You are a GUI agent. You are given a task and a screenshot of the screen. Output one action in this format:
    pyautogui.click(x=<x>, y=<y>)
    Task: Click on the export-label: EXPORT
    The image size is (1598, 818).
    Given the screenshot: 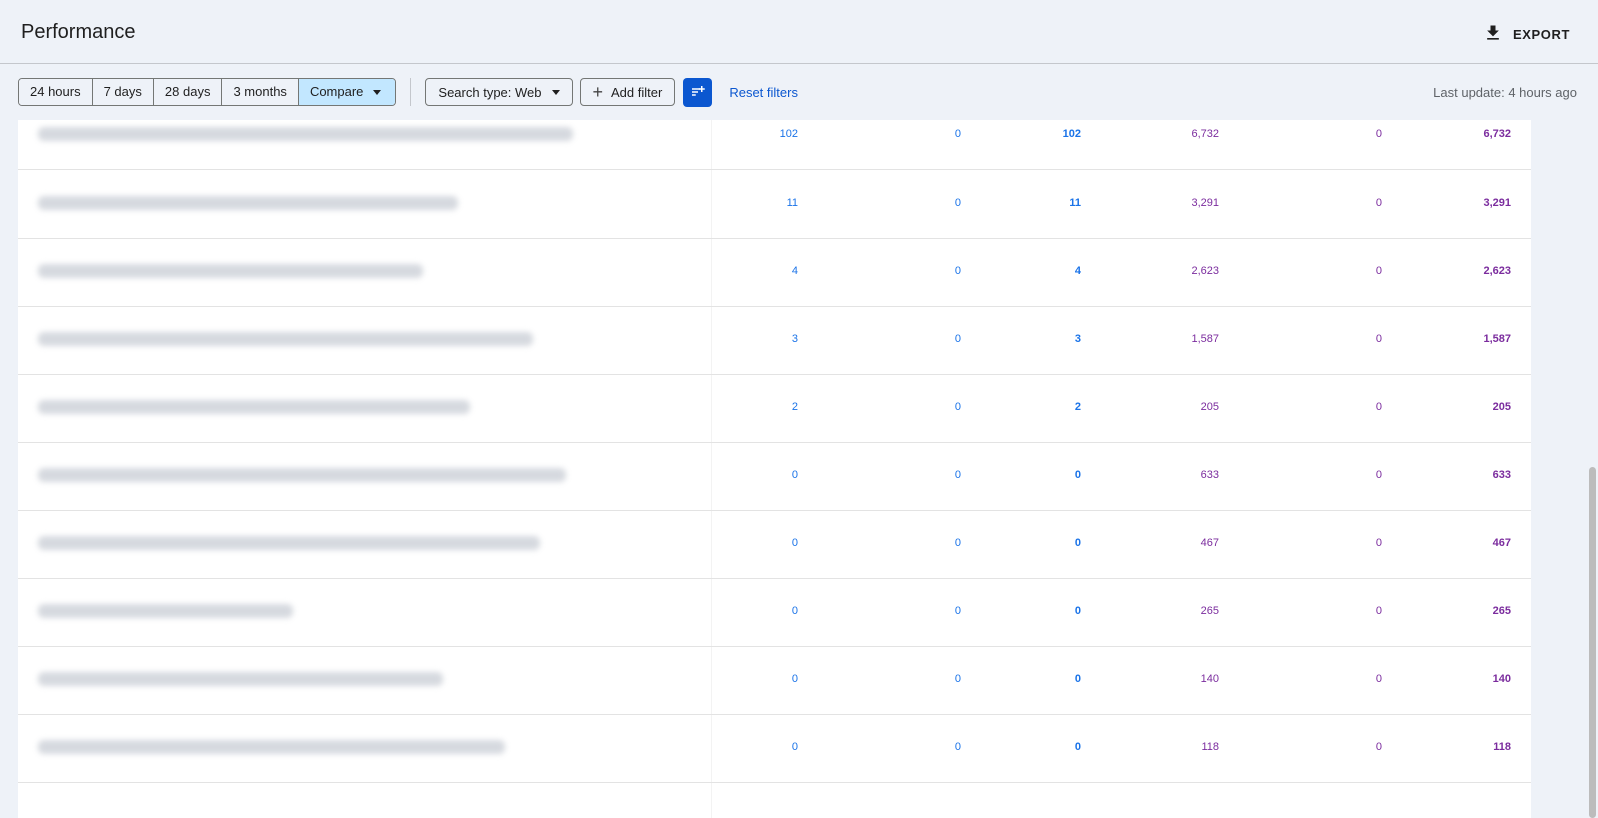 What is the action you would take?
    pyautogui.click(x=1541, y=34)
    